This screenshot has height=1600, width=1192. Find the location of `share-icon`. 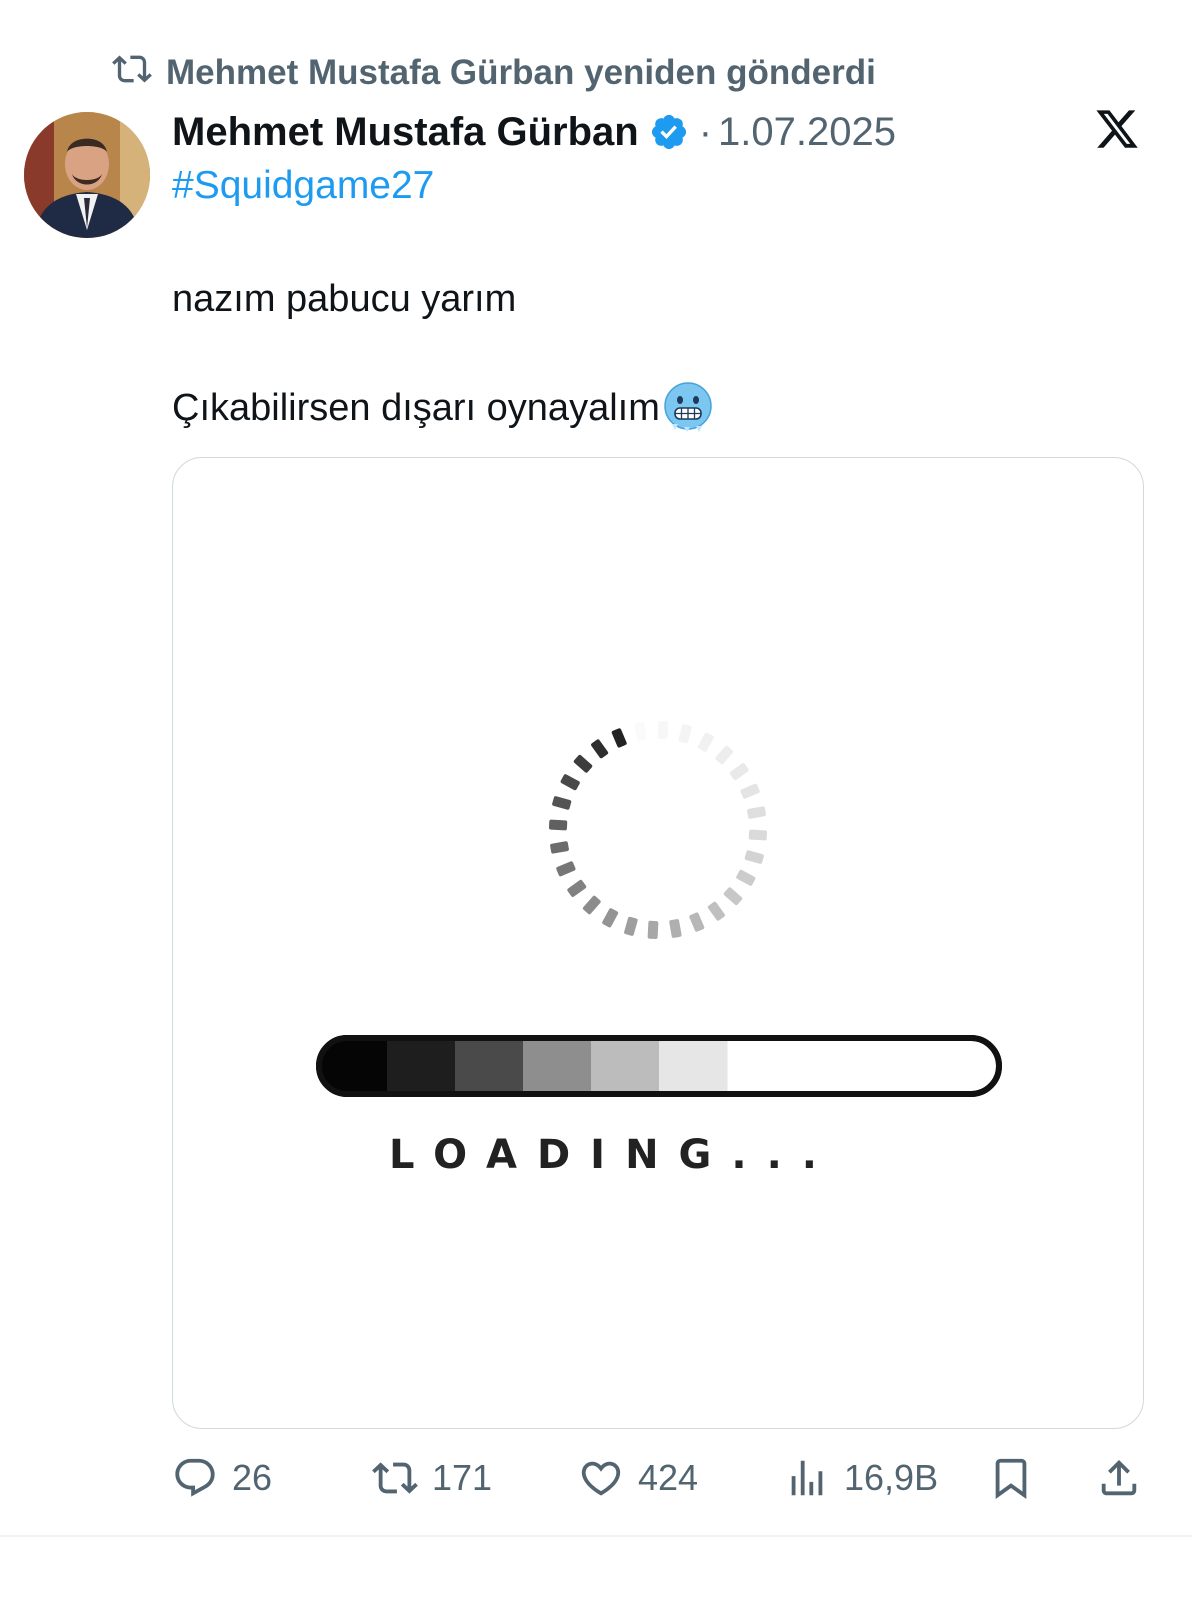

share-icon is located at coordinates (1119, 1477).